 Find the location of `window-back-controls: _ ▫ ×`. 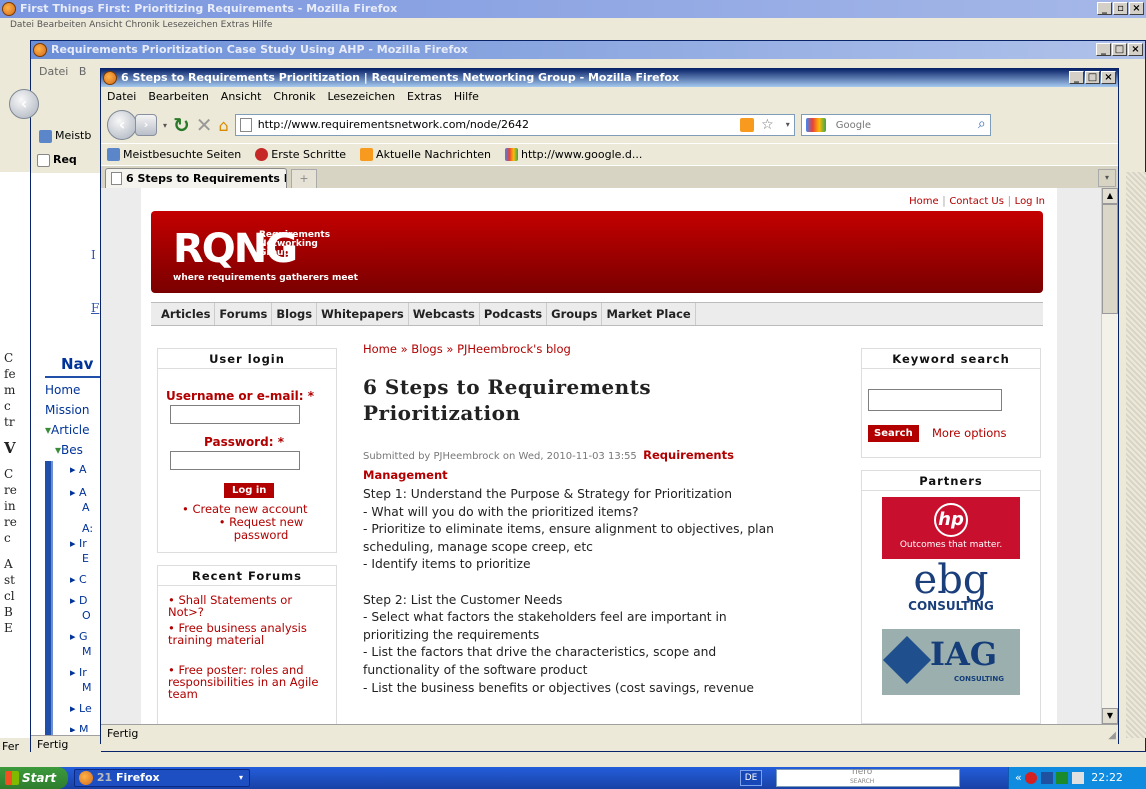

window-back-controls: _ ▫ × is located at coordinates (1120, 8).